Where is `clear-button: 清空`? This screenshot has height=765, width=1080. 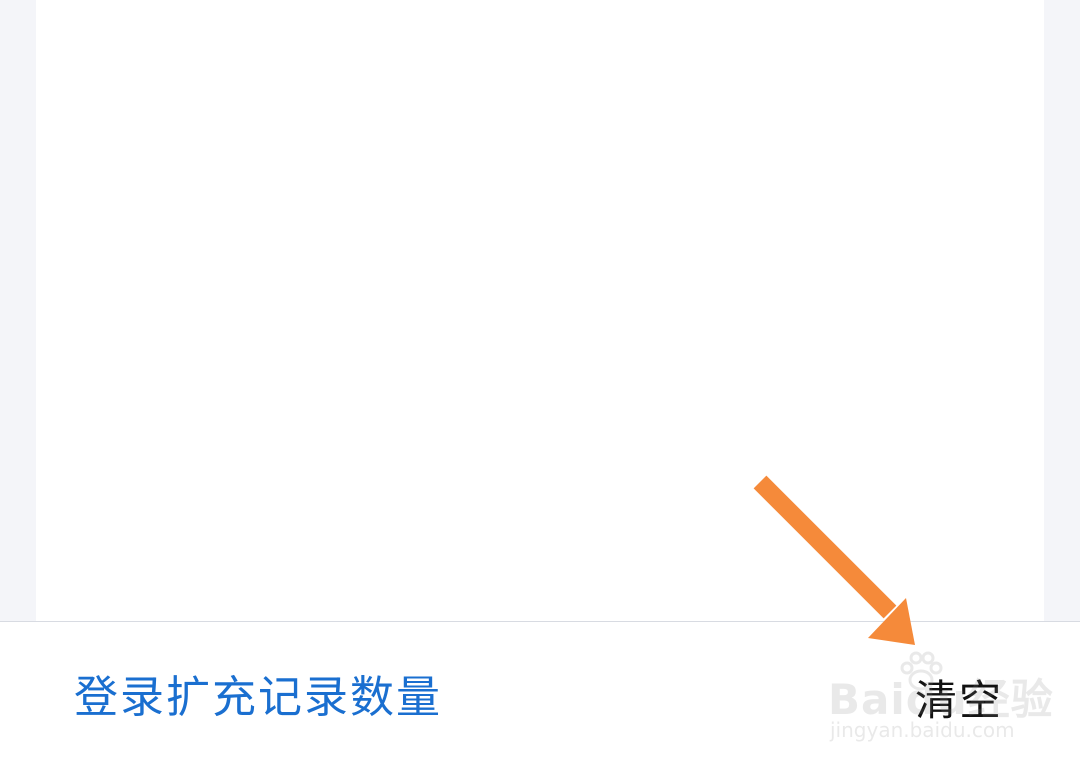 clear-button: 清空 is located at coordinates (959, 701).